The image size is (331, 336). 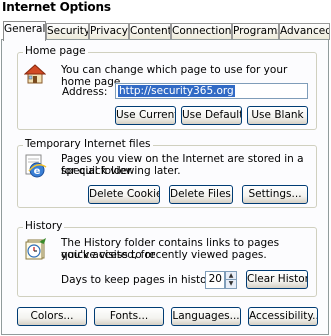 What do you see at coordinates (88, 144) in the screenshot?
I see `temp-files-group-label: Temporary Internet files` at bounding box center [88, 144].